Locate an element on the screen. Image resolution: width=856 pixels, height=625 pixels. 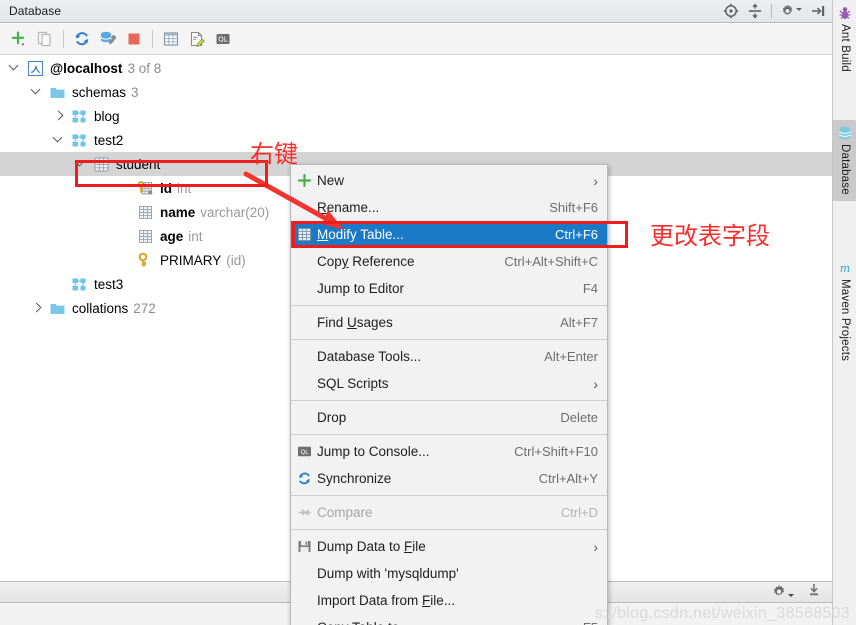
menu-item-compare: Compare Ctrl+D is located at coordinates (449, 512).